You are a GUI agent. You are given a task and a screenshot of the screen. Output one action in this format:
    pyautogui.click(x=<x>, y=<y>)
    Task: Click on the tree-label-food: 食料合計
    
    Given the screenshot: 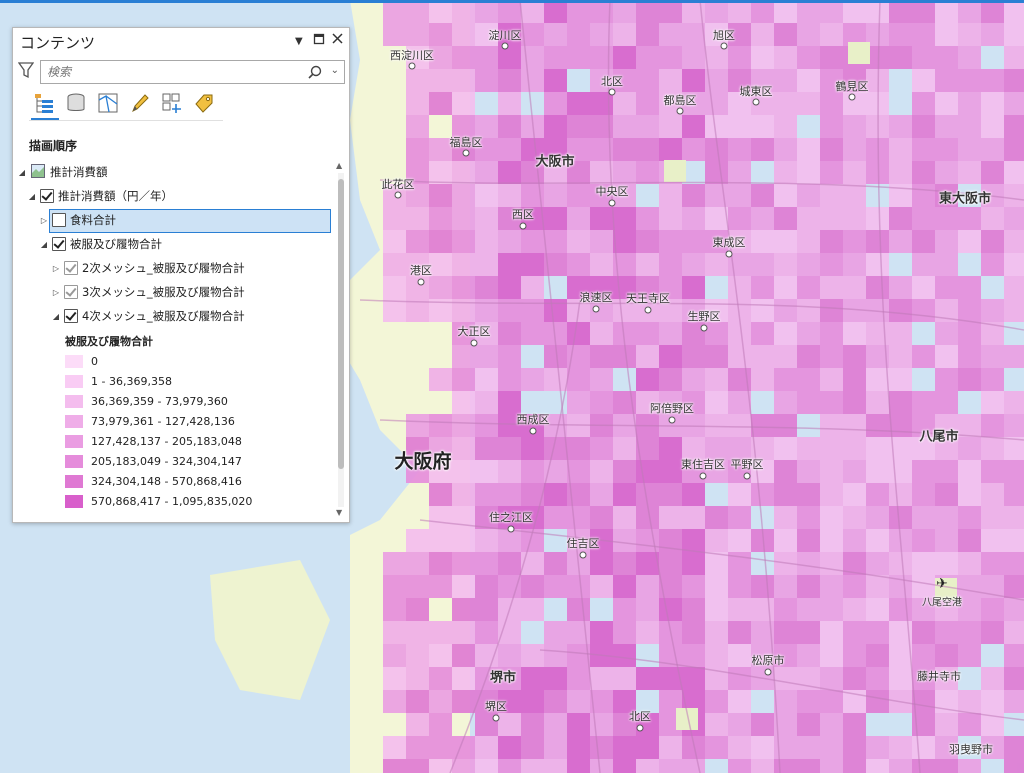 What is the action you would take?
    pyautogui.click(x=93, y=220)
    